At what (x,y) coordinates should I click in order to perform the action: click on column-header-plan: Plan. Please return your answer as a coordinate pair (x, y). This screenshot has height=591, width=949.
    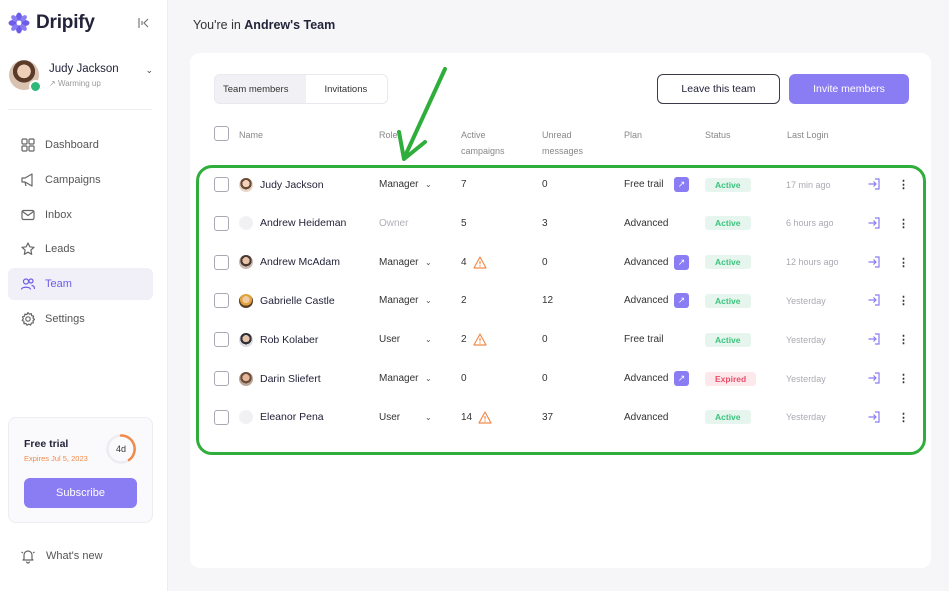
    Looking at the image, I should click on (633, 135).